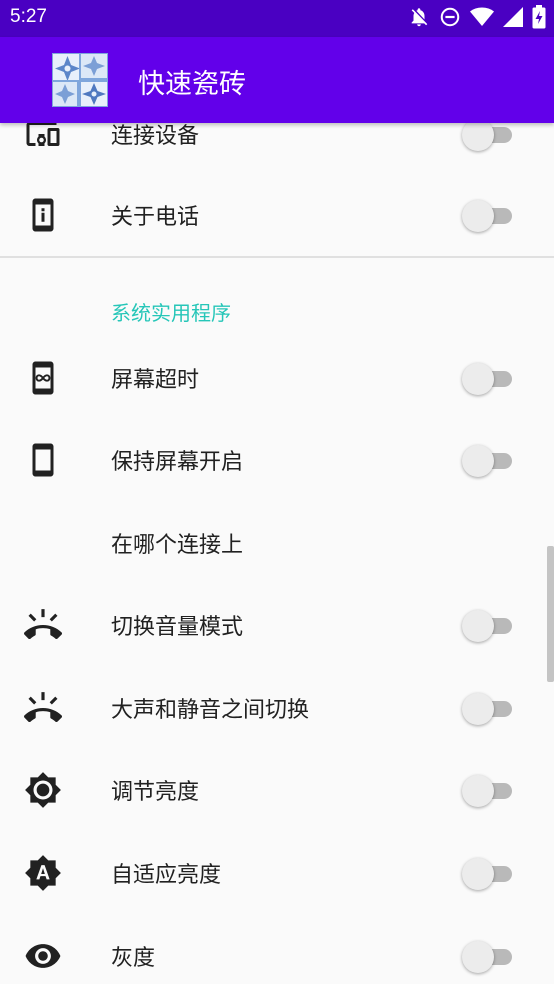 This screenshot has height=984, width=554. Describe the element at coordinates (43, 873) in the screenshot. I see `brightness-auto-icon` at that location.